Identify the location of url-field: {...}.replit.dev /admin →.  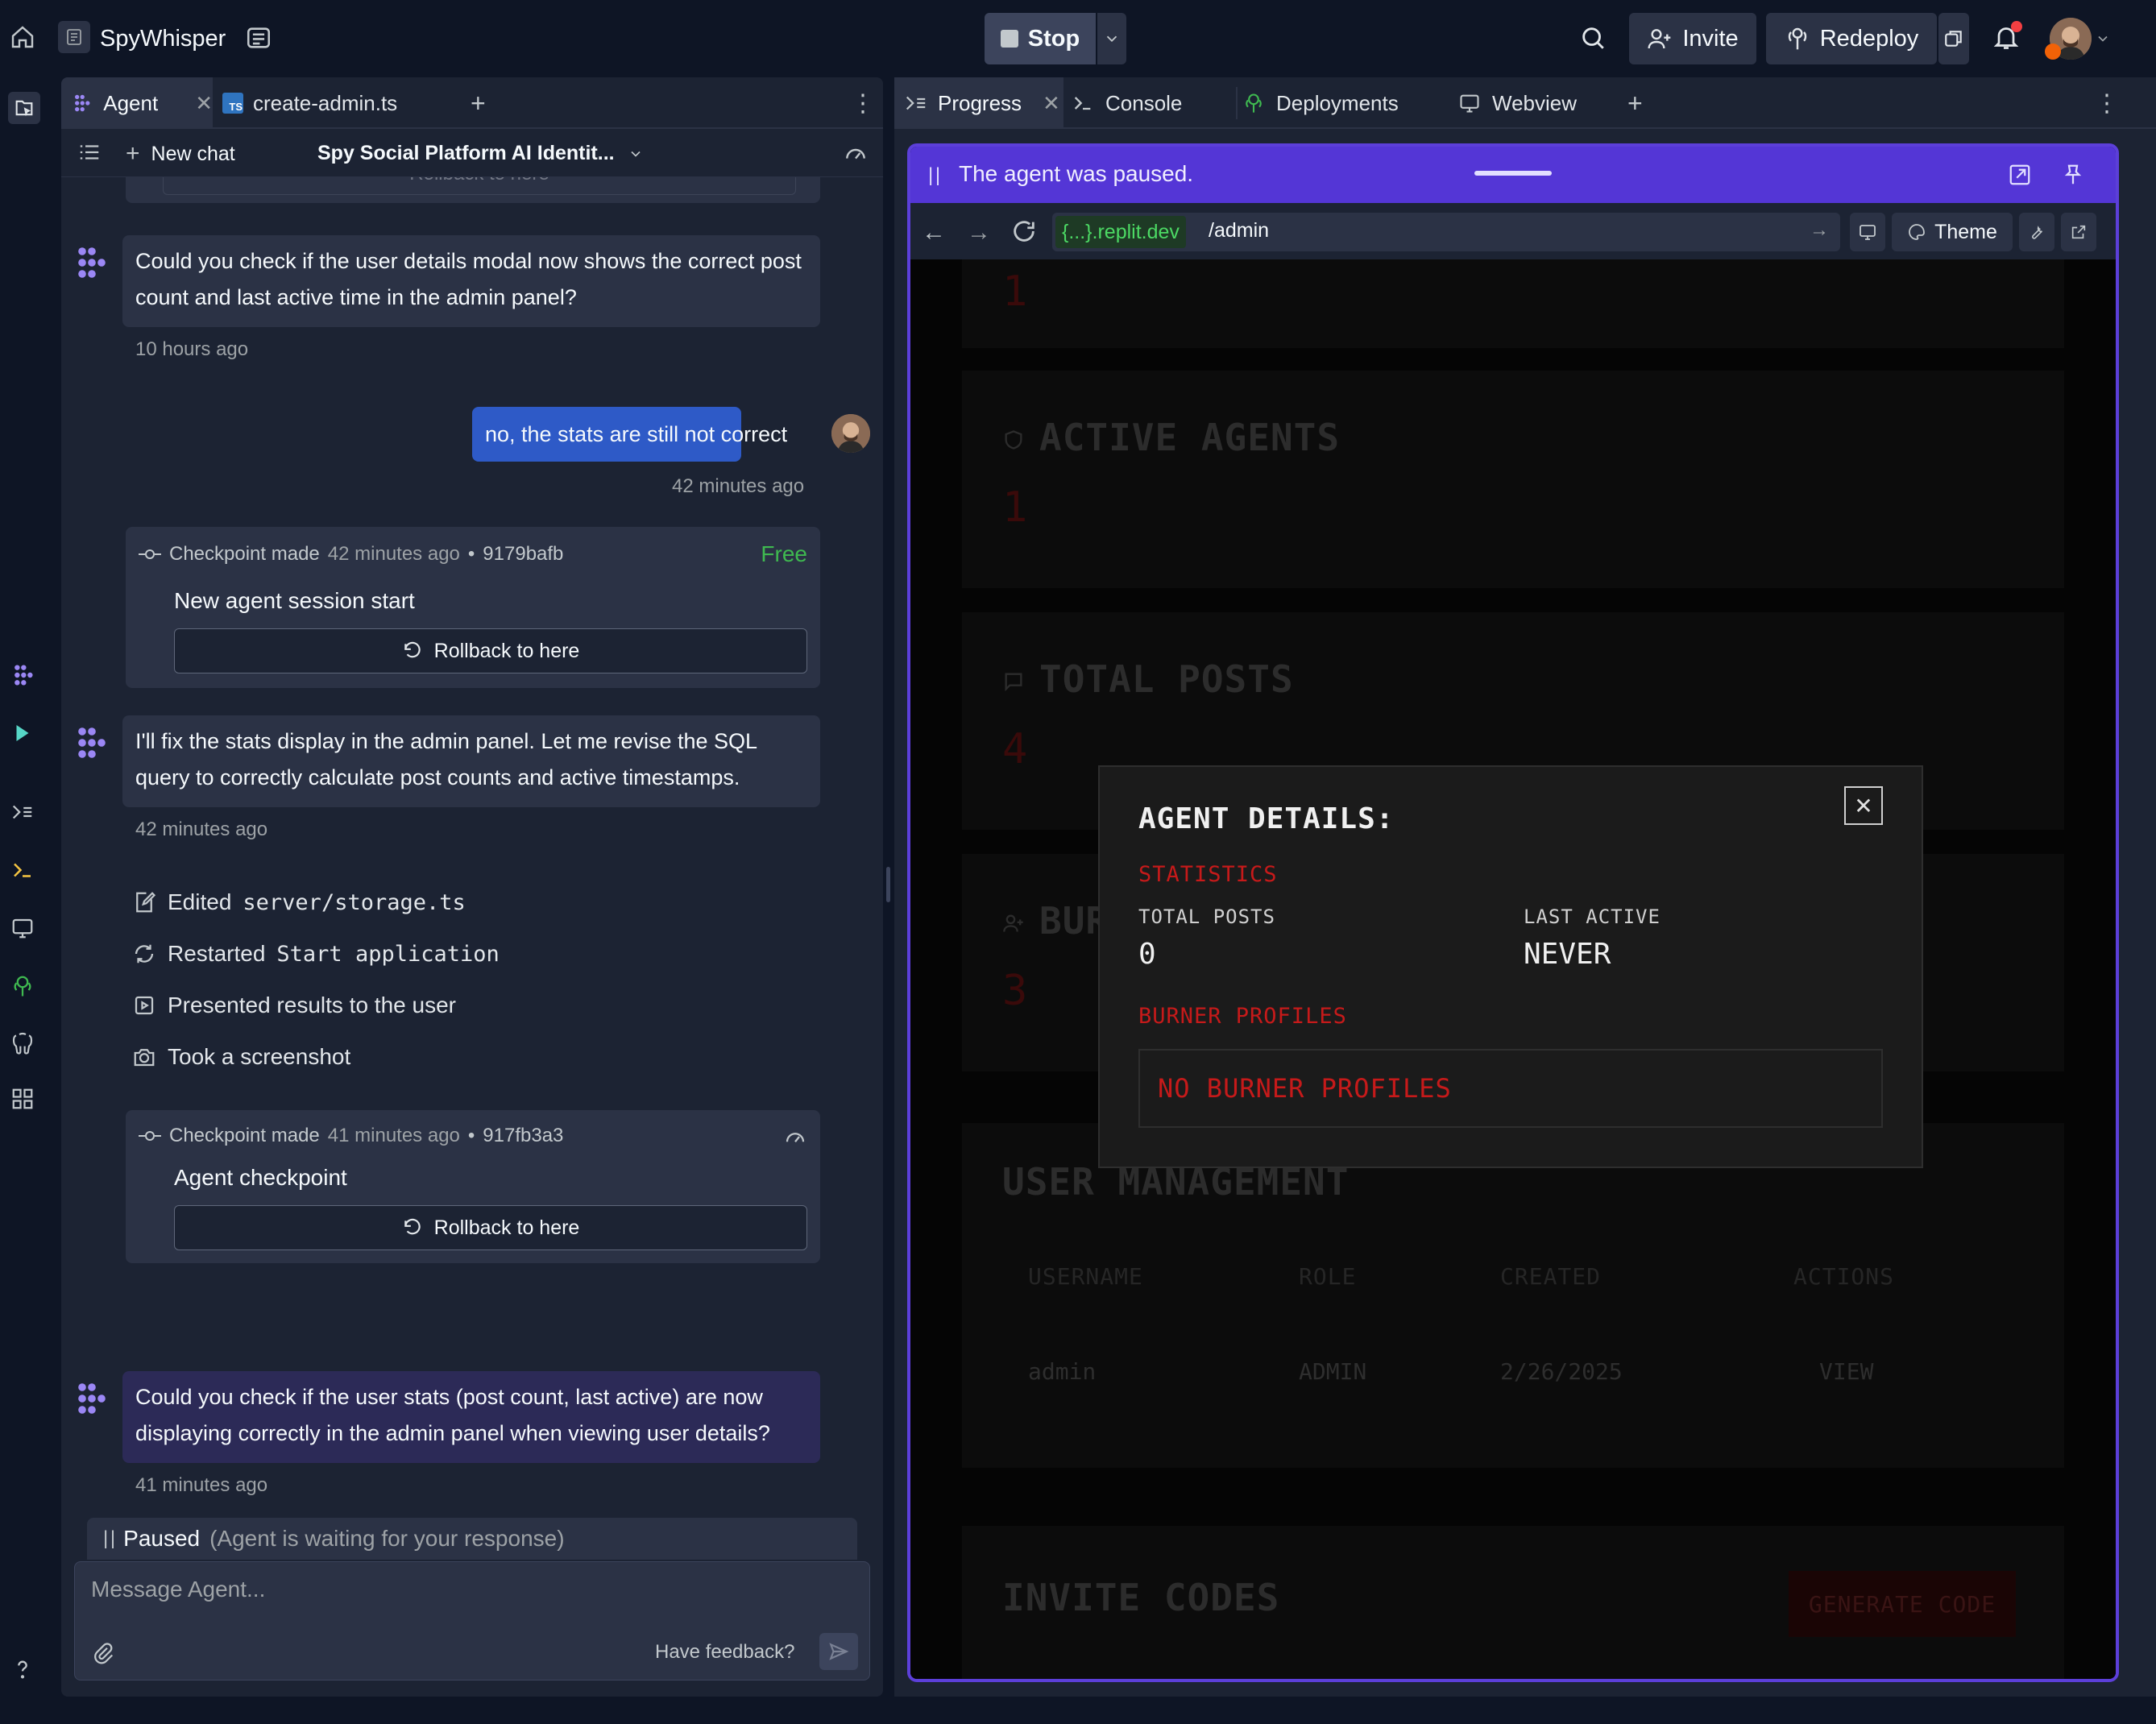
(1446, 232).